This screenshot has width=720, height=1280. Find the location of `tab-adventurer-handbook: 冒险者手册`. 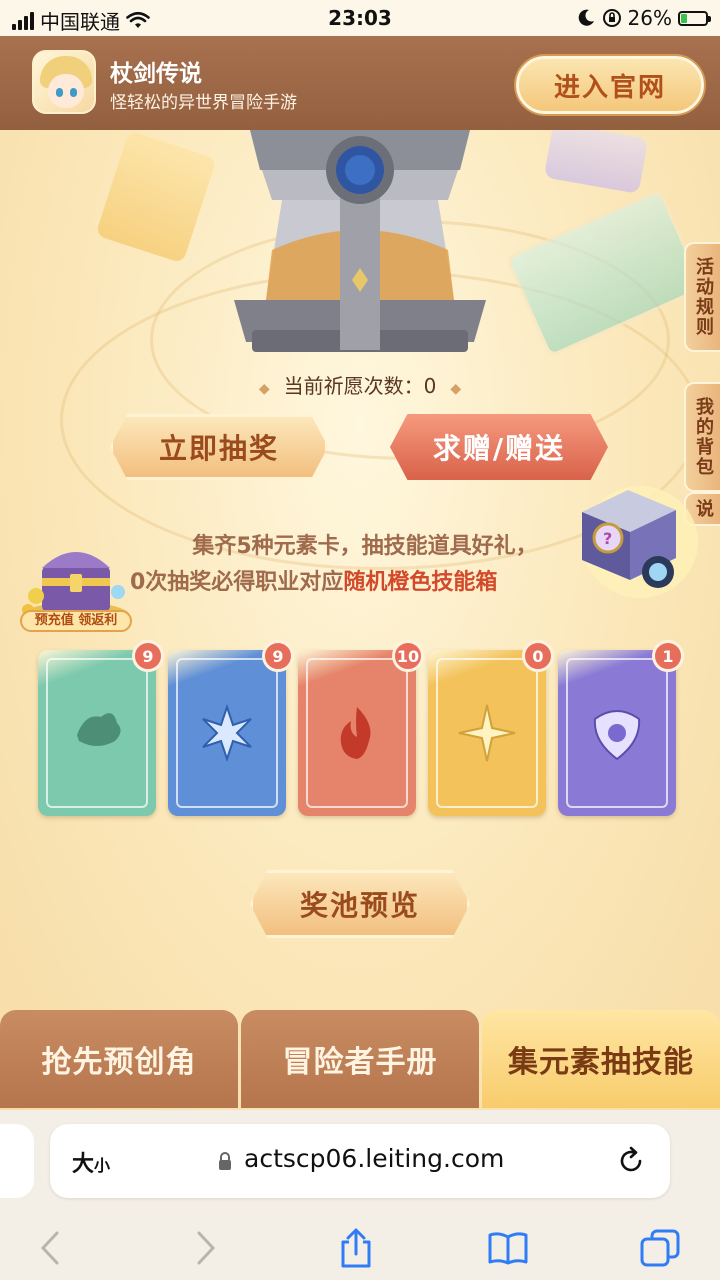

tab-adventurer-handbook: 冒险者手册 is located at coordinates (360, 1059).